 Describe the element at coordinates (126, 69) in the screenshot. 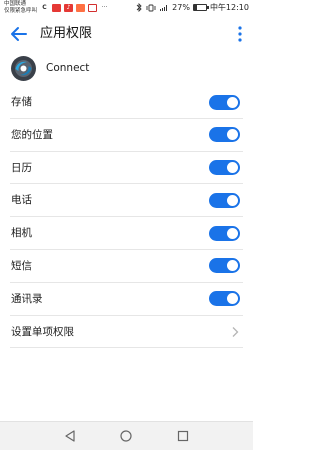

I see `app-header: Connect` at that location.